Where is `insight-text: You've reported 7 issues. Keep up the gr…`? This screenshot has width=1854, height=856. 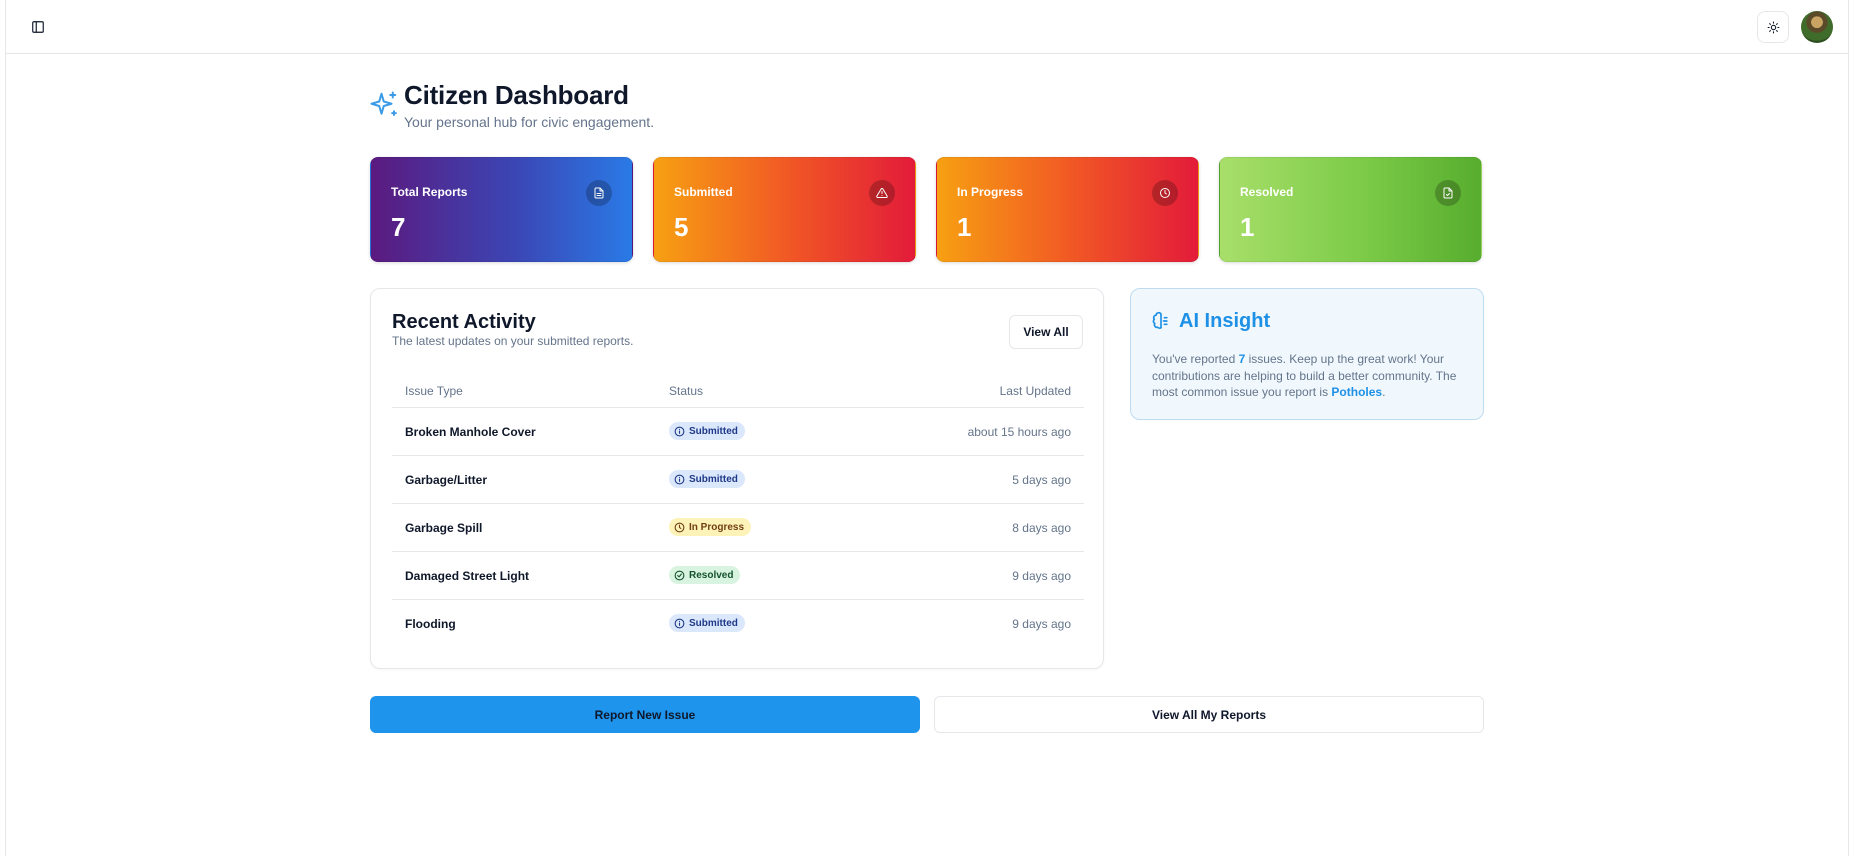 insight-text: You've reported 7 issues. Keep up the gr… is located at coordinates (1312, 376).